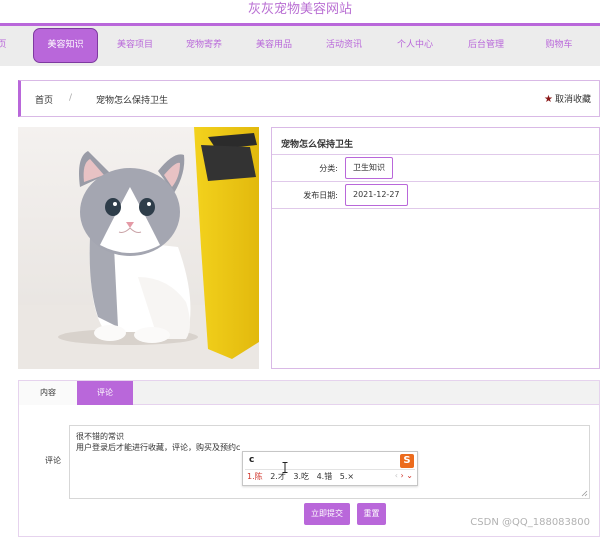 The image size is (600, 537). What do you see at coordinates (396, 475) in the screenshot?
I see `ime-prev-icon: ‹` at bounding box center [396, 475].